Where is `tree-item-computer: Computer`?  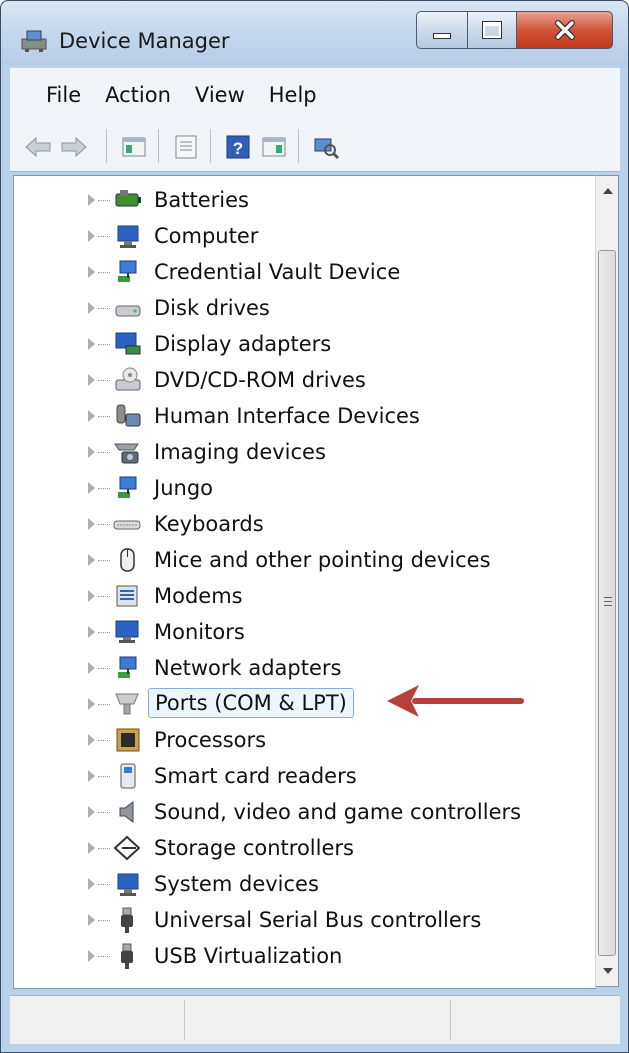 tree-item-computer: Computer is located at coordinates (305, 236).